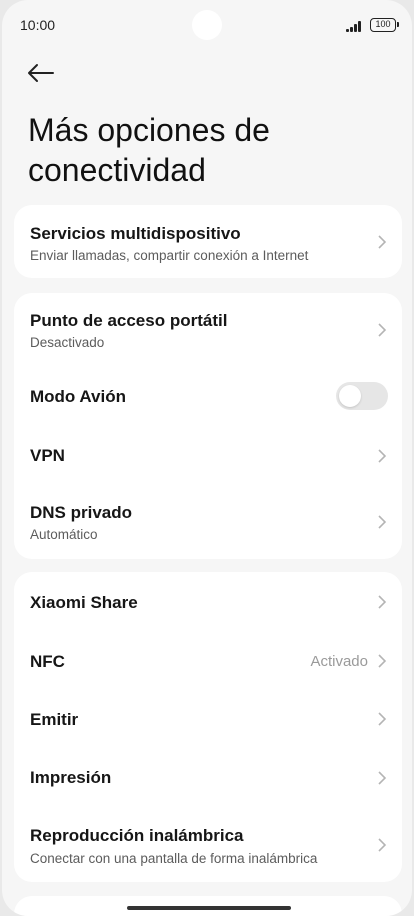 The height and width of the screenshot is (916, 414). Describe the element at coordinates (208, 778) in the screenshot. I see `list-item-impresion: Impresión` at that location.